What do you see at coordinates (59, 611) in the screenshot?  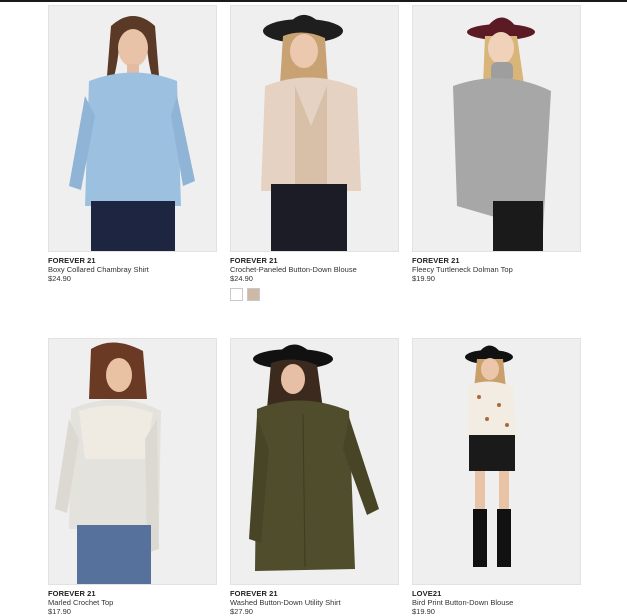 I see `product-price: $17.90` at bounding box center [59, 611].